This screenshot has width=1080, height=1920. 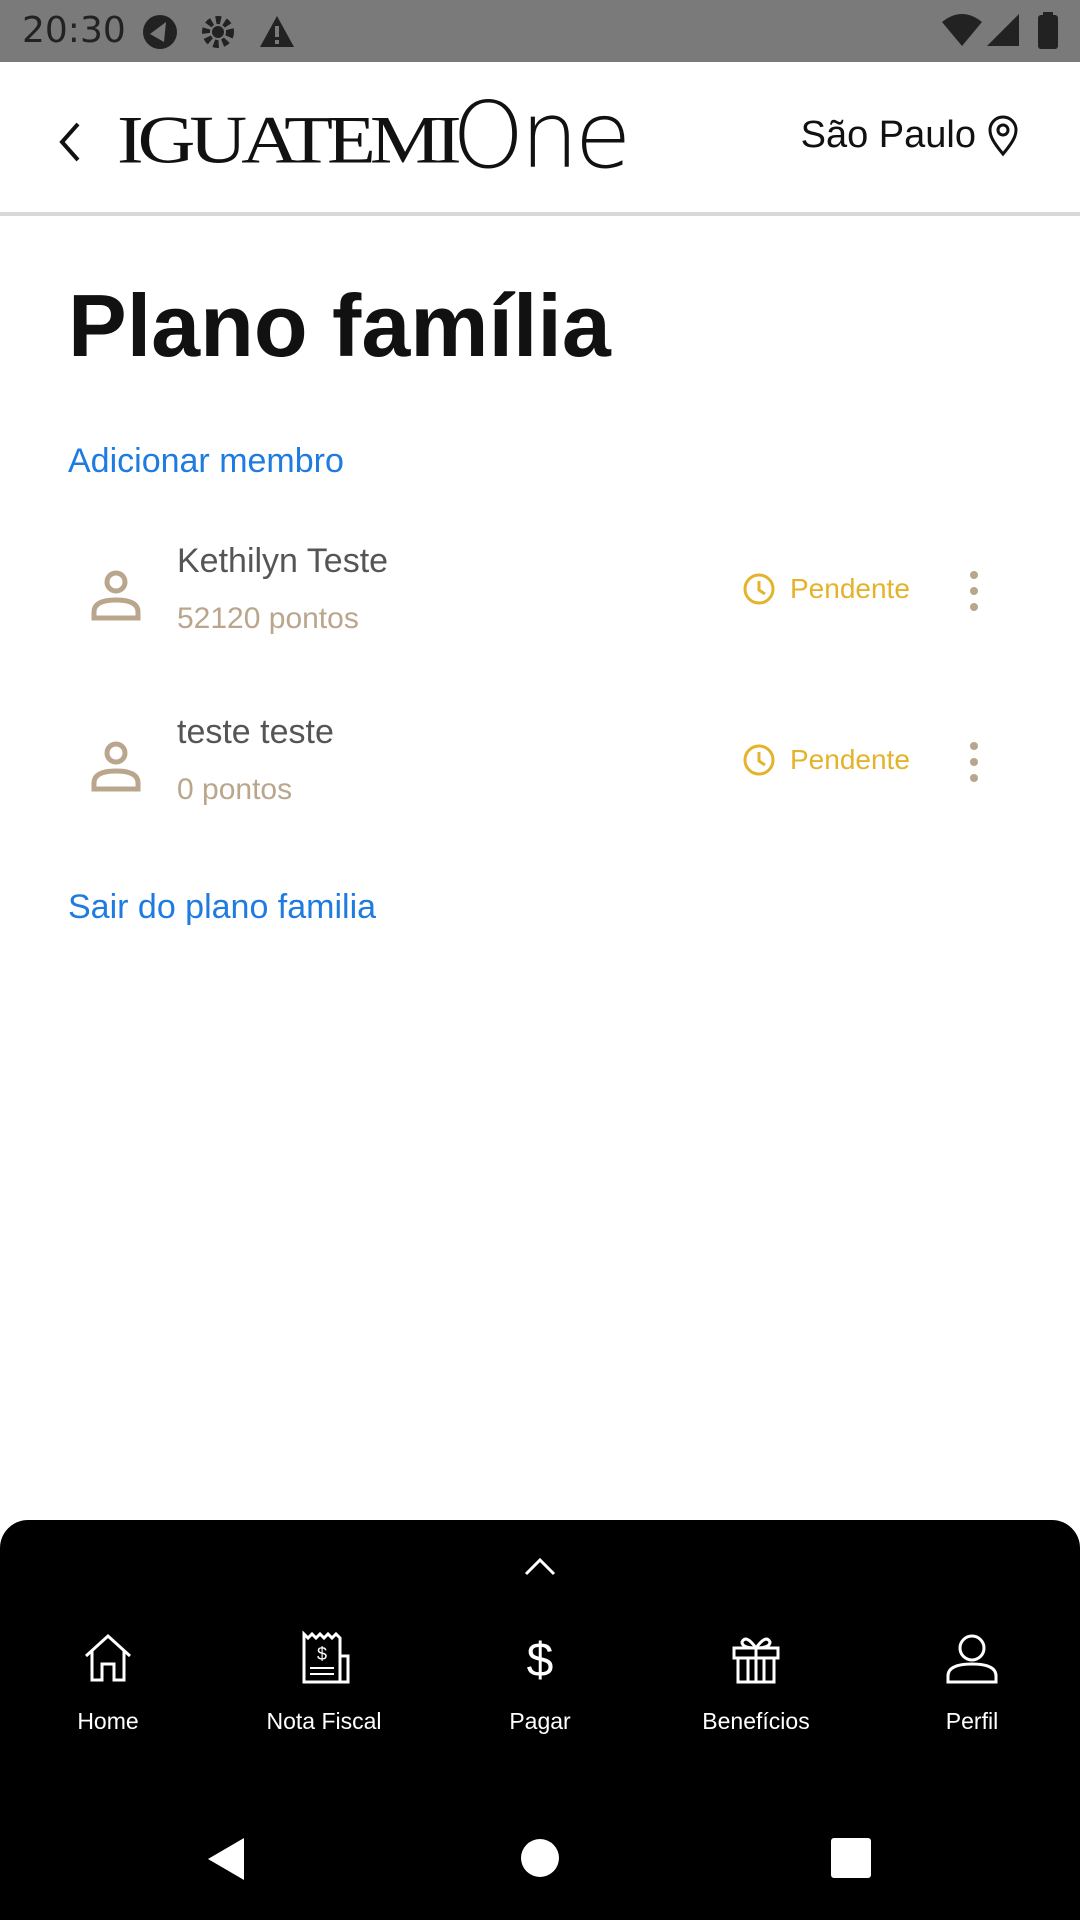 I want to click on member-points: 0 pontos, so click(x=235, y=789).